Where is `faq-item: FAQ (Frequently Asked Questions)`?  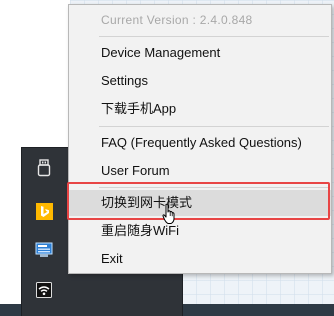 faq-item: FAQ (Frequently Asked Questions) is located at coordinates (200, 143).